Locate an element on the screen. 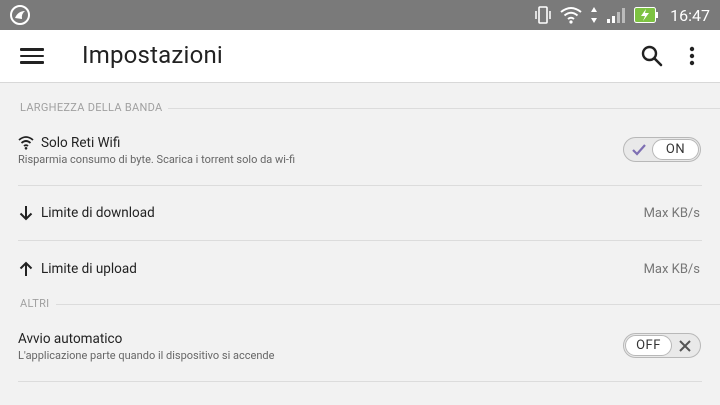 The width and height of the screenshot is (720, 405). section-header-bandwidth: LARGHEZZA DELLA BANDA is located at coordinates (360, 108).